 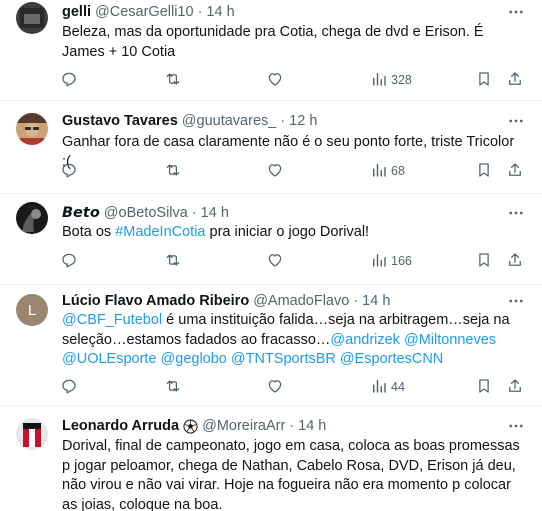 What do you see at coordinates (144, 12) in the screenshot?
I see `user-handle: @CesarGelli10` at bounding box center [144, 12].